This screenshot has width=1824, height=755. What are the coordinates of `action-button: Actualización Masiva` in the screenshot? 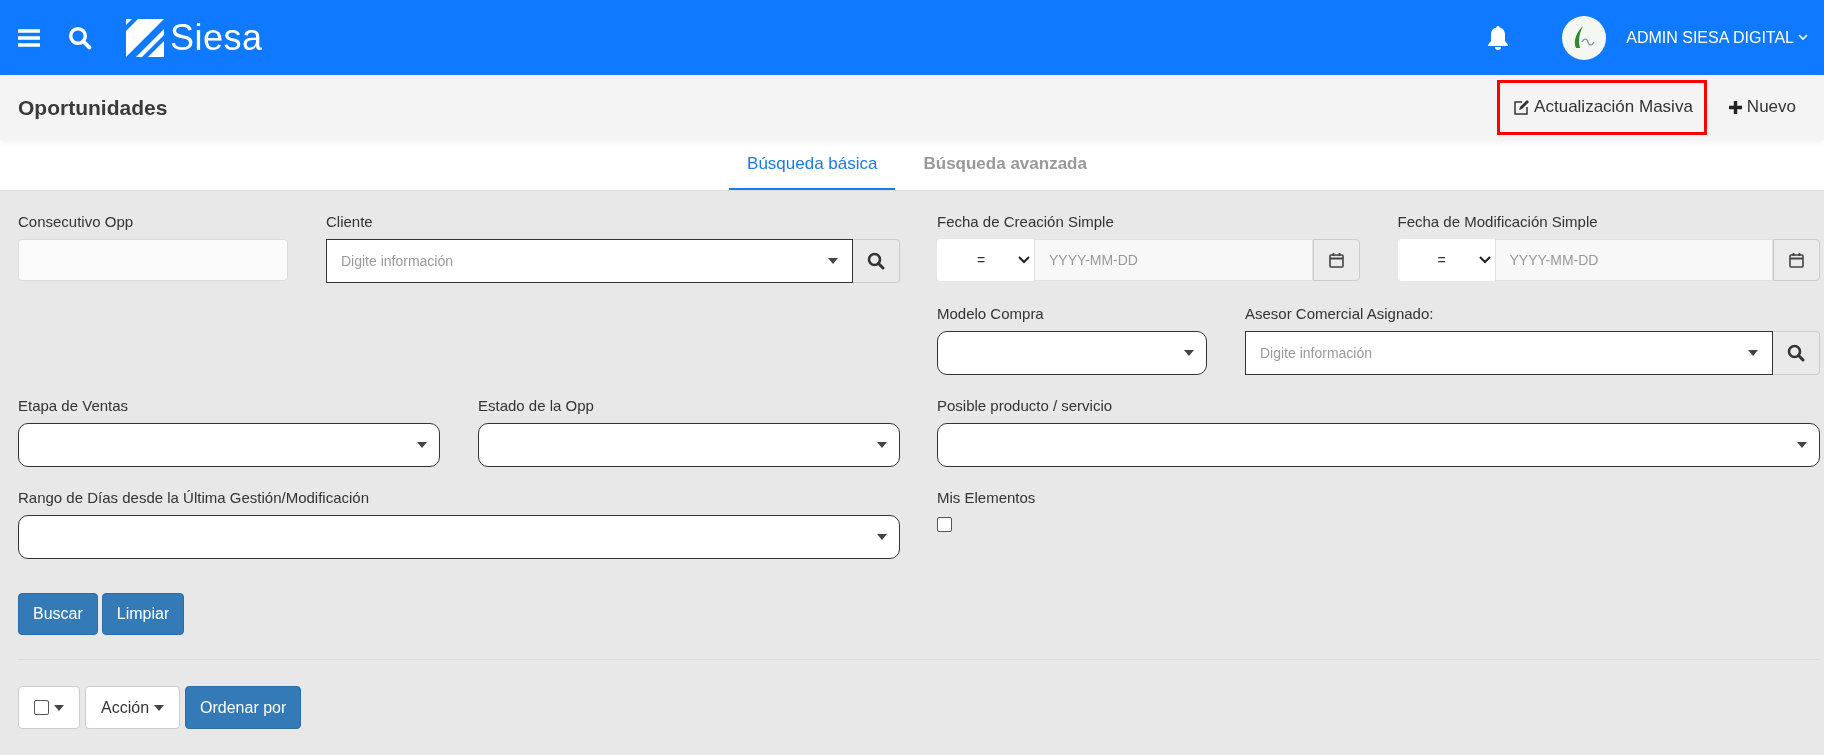 It's located at (1602, 107).